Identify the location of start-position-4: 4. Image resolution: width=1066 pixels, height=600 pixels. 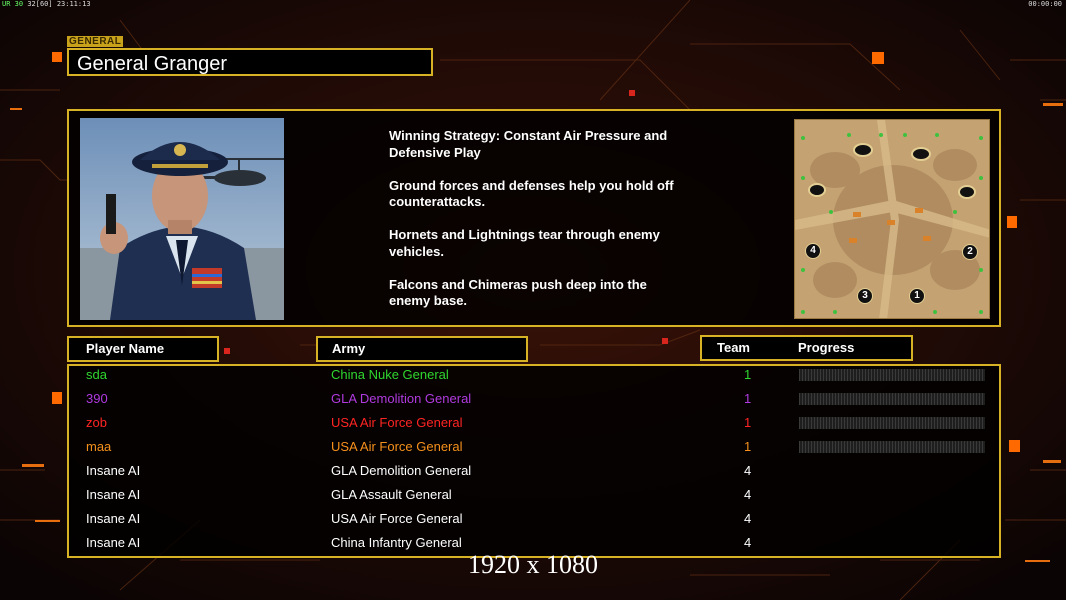
(813, 251).